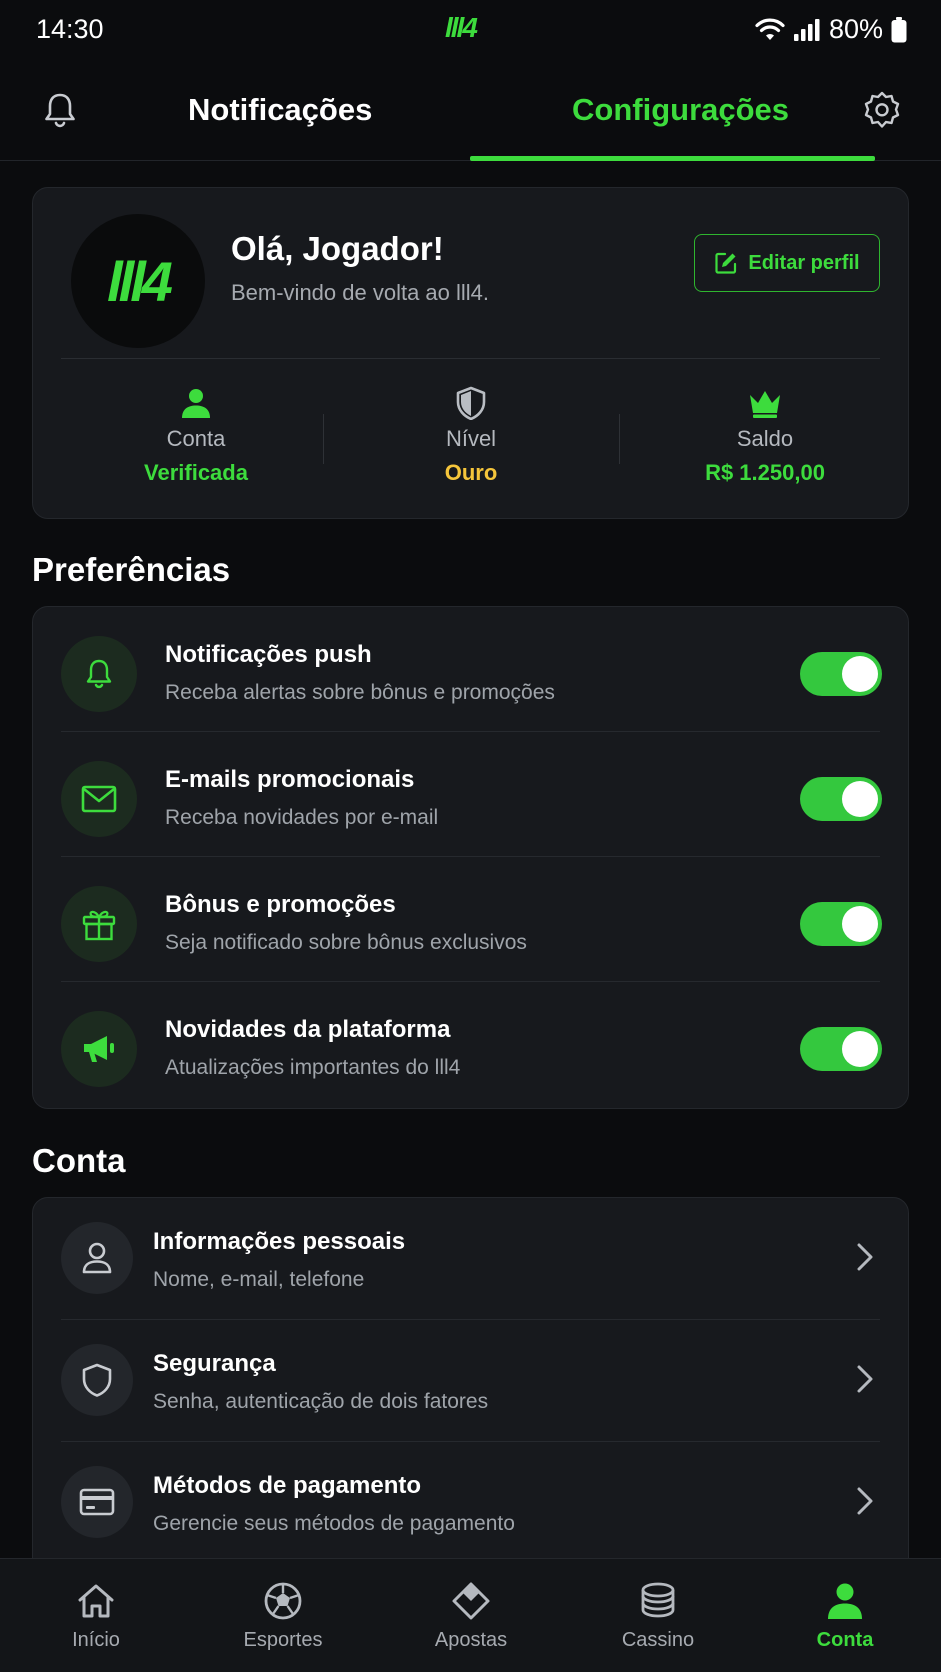 The height and width of the screenshot is (1672, 941). I want to click on status-bar: 14:30 lll4 80%, so click(470, 30).